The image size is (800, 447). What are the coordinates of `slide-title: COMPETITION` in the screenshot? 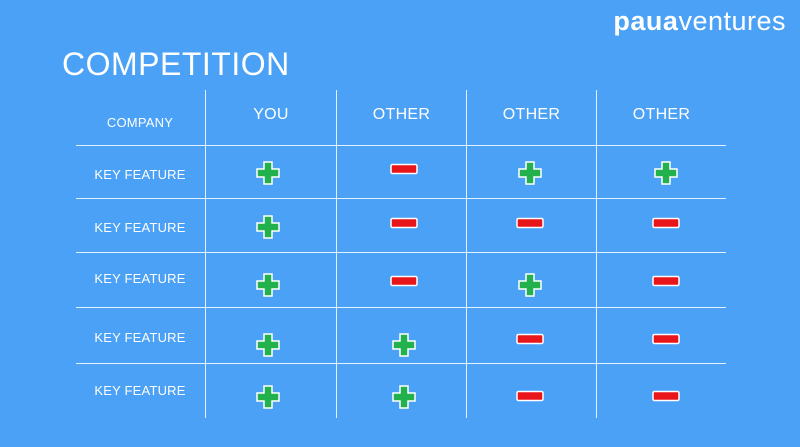 It's located at (176, 64).